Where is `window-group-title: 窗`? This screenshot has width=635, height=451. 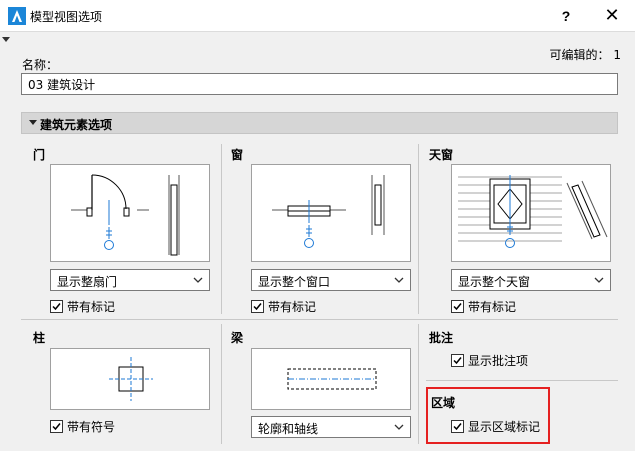
window-group-title: 窗 is located at coordinates (237, 155).